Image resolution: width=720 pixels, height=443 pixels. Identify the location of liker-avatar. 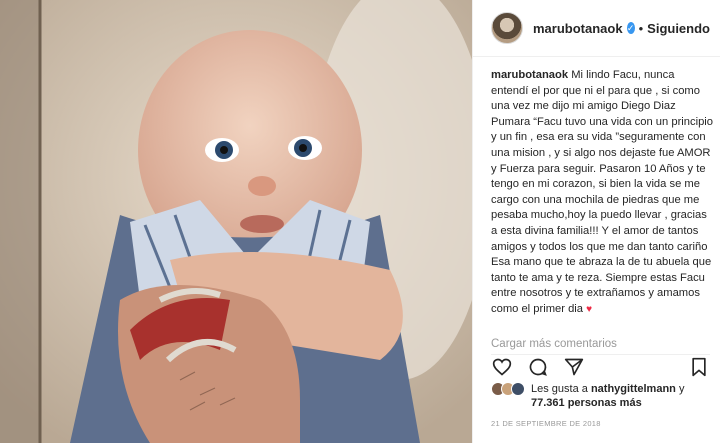
(518, 389).